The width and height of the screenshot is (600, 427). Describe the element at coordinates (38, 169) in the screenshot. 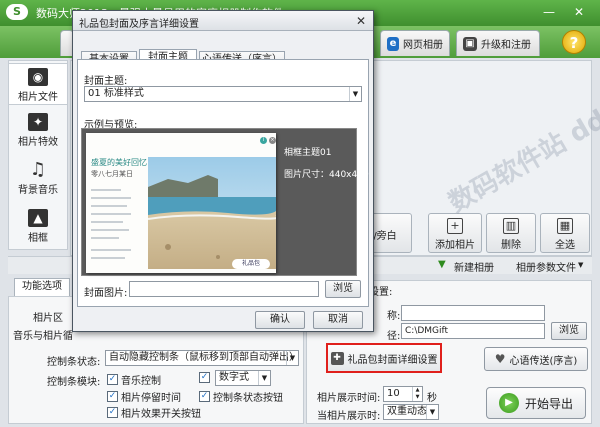

I see `music-icon: ♫` at that location.